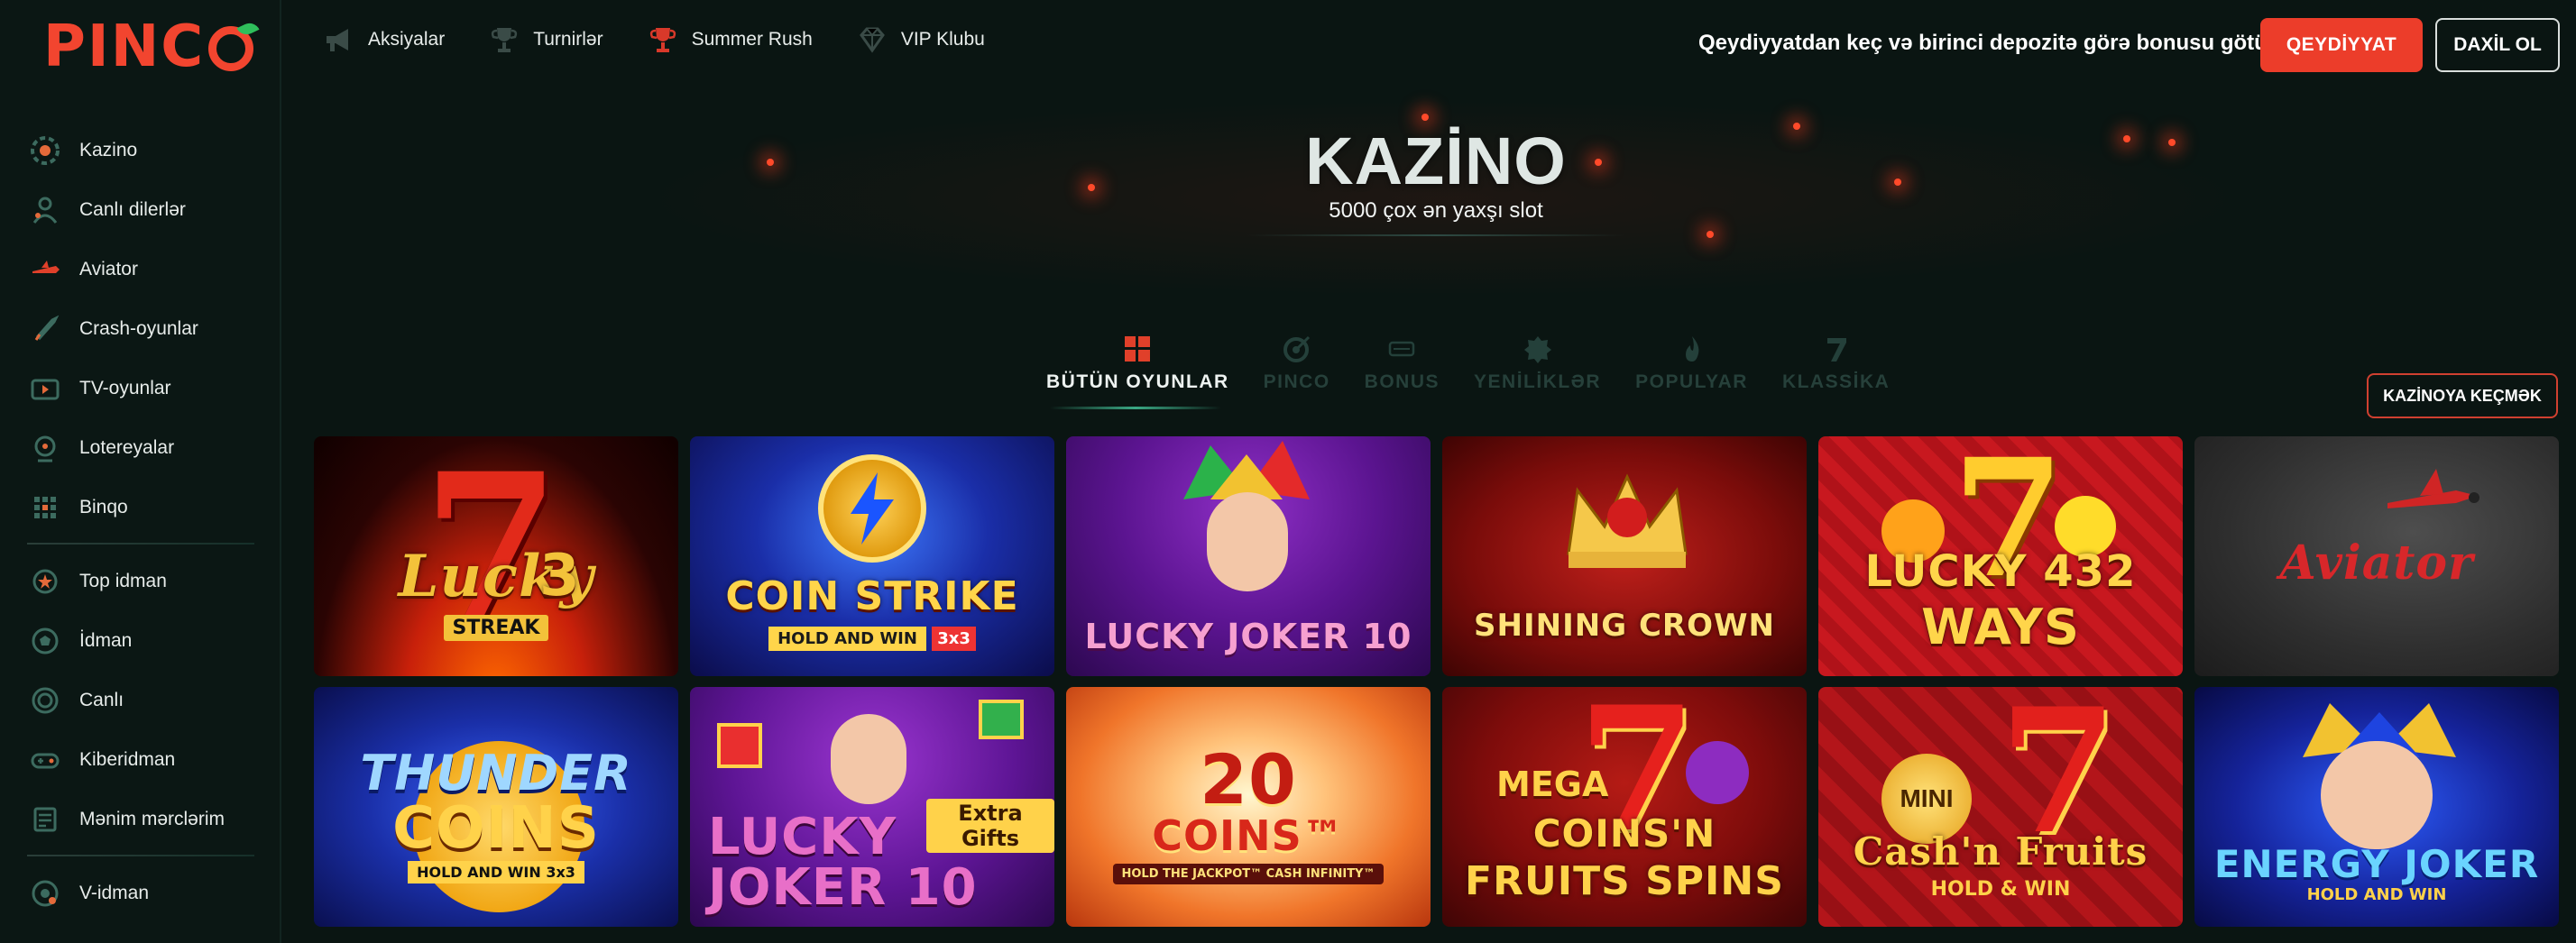  I want to click on game-badge: Extra Gifts, so click(990, 826).